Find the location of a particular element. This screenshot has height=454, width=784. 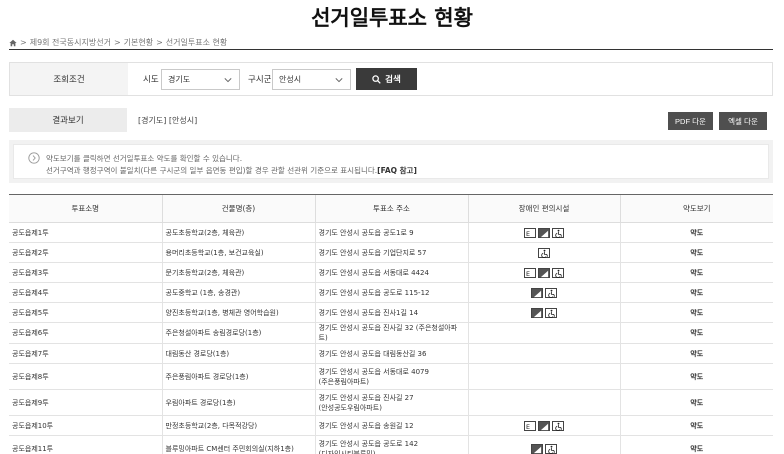

excel-download-button: 엑셀 다운 is located at coordinates (743, 121).